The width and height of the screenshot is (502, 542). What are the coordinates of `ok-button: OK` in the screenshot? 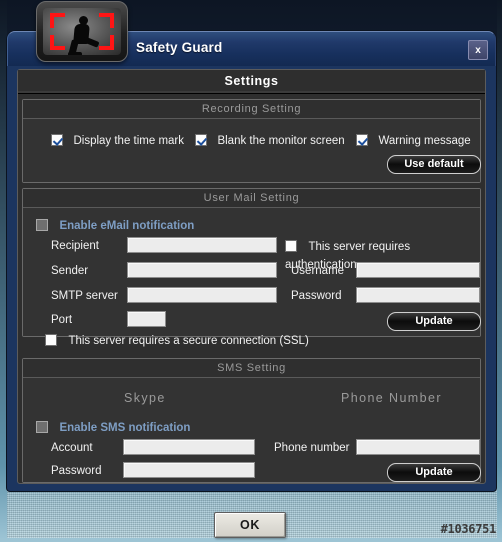 It's located at (250, 525).